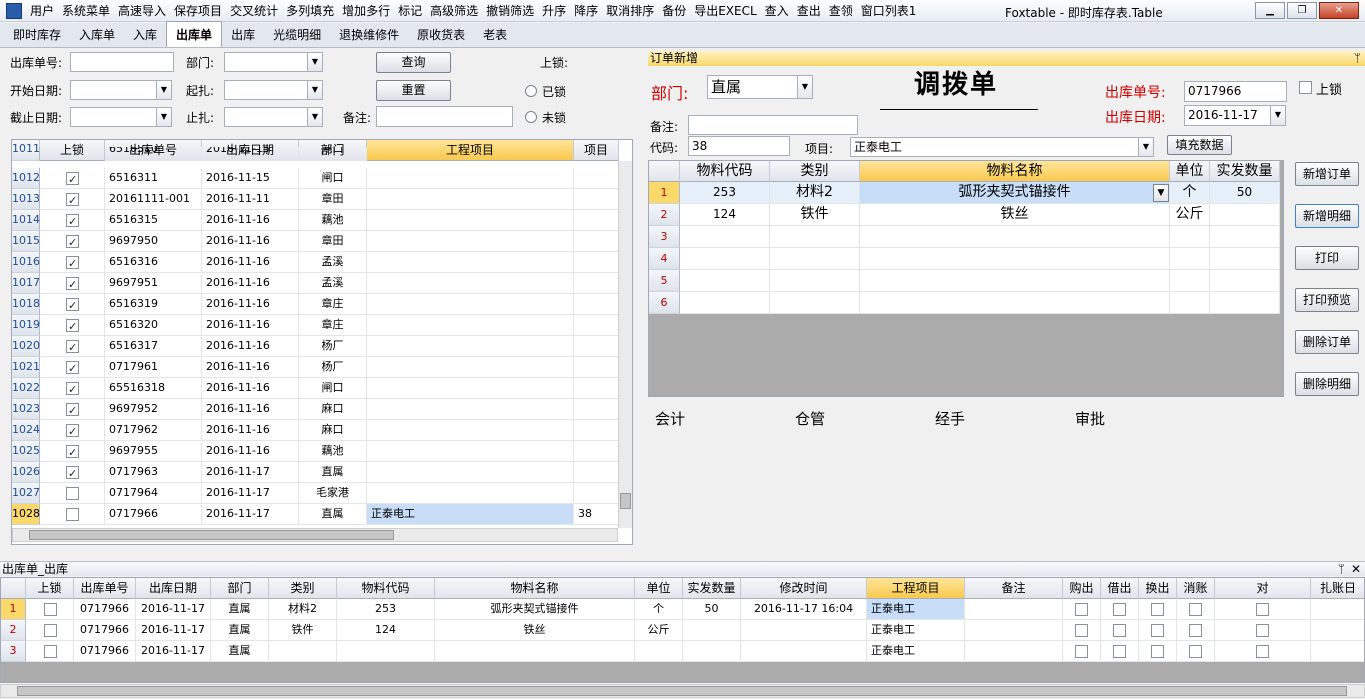 The width and height of the screenshot is (1365, 699). I want to click on table-cell: 0717962, so click(153, 430).